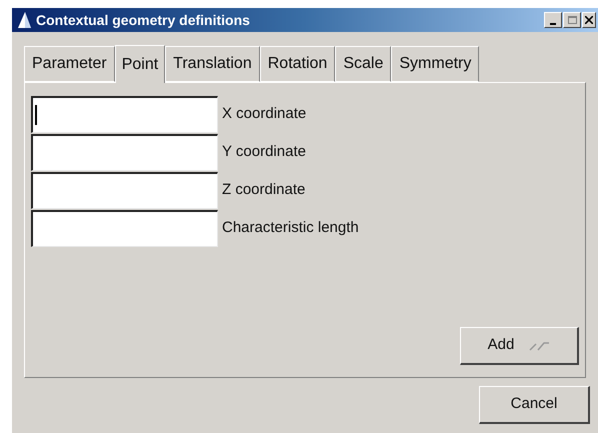 Image resolution: width=598 pixels, height=433 pixels. Describe the element at coordinates (519, 346) in the screenshot. I see `add-button: Add` at that location.